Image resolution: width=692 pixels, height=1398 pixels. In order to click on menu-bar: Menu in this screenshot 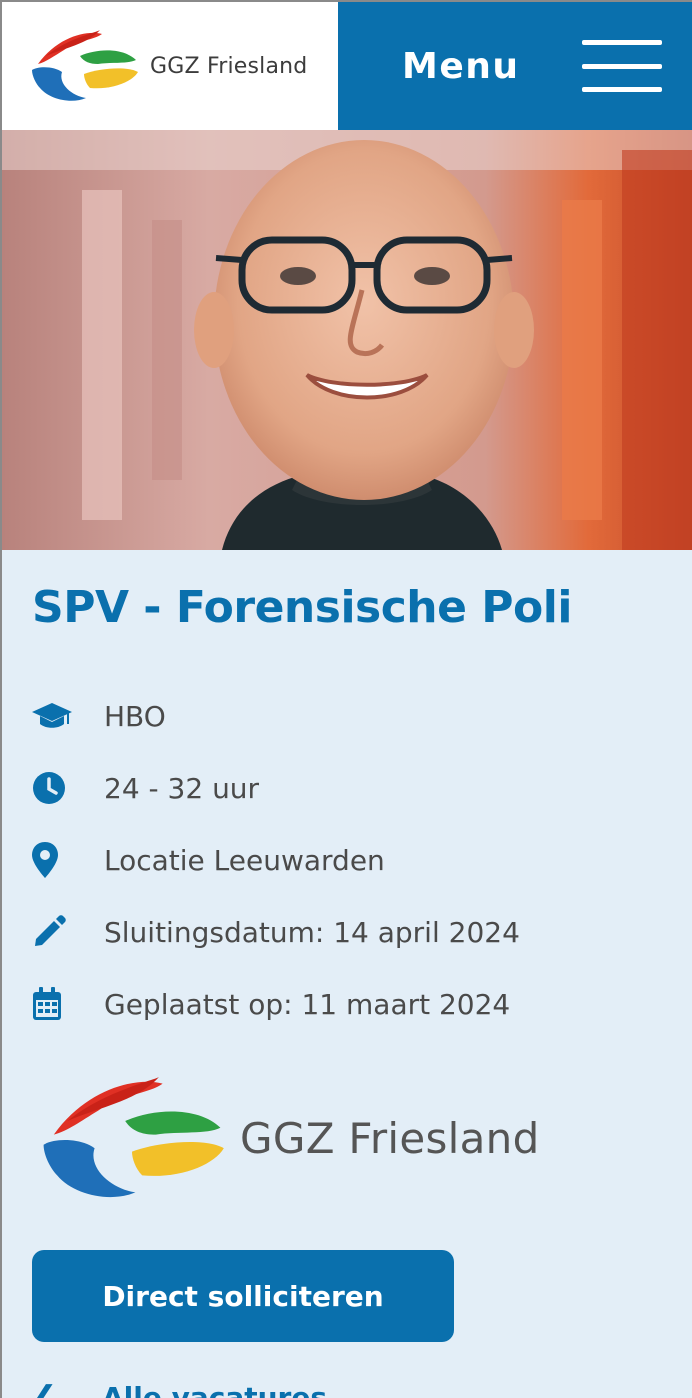, I will do `click(515, 66)`.